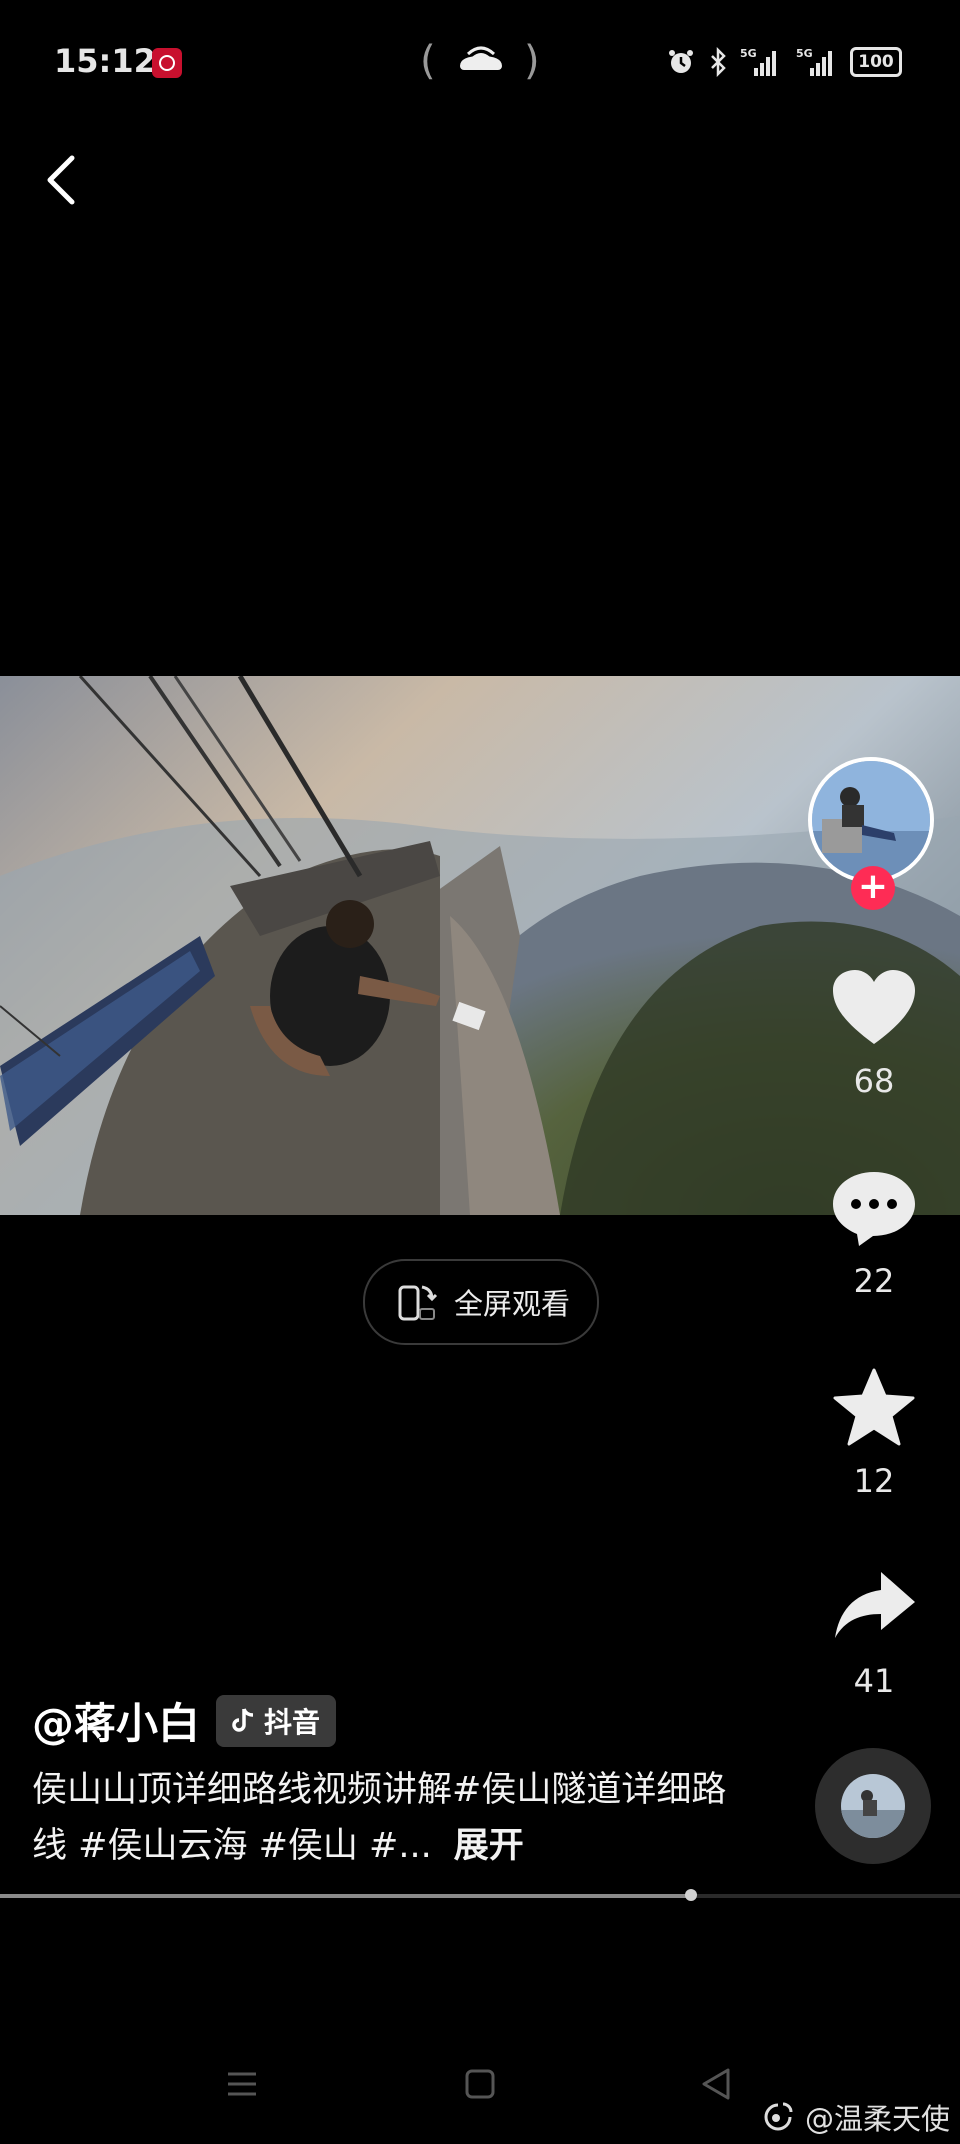  What do you see at coordinates (292, 1722) in the screenshot?
I see `platform-tag-label: 抖音` at bounding box center [292, 1722].